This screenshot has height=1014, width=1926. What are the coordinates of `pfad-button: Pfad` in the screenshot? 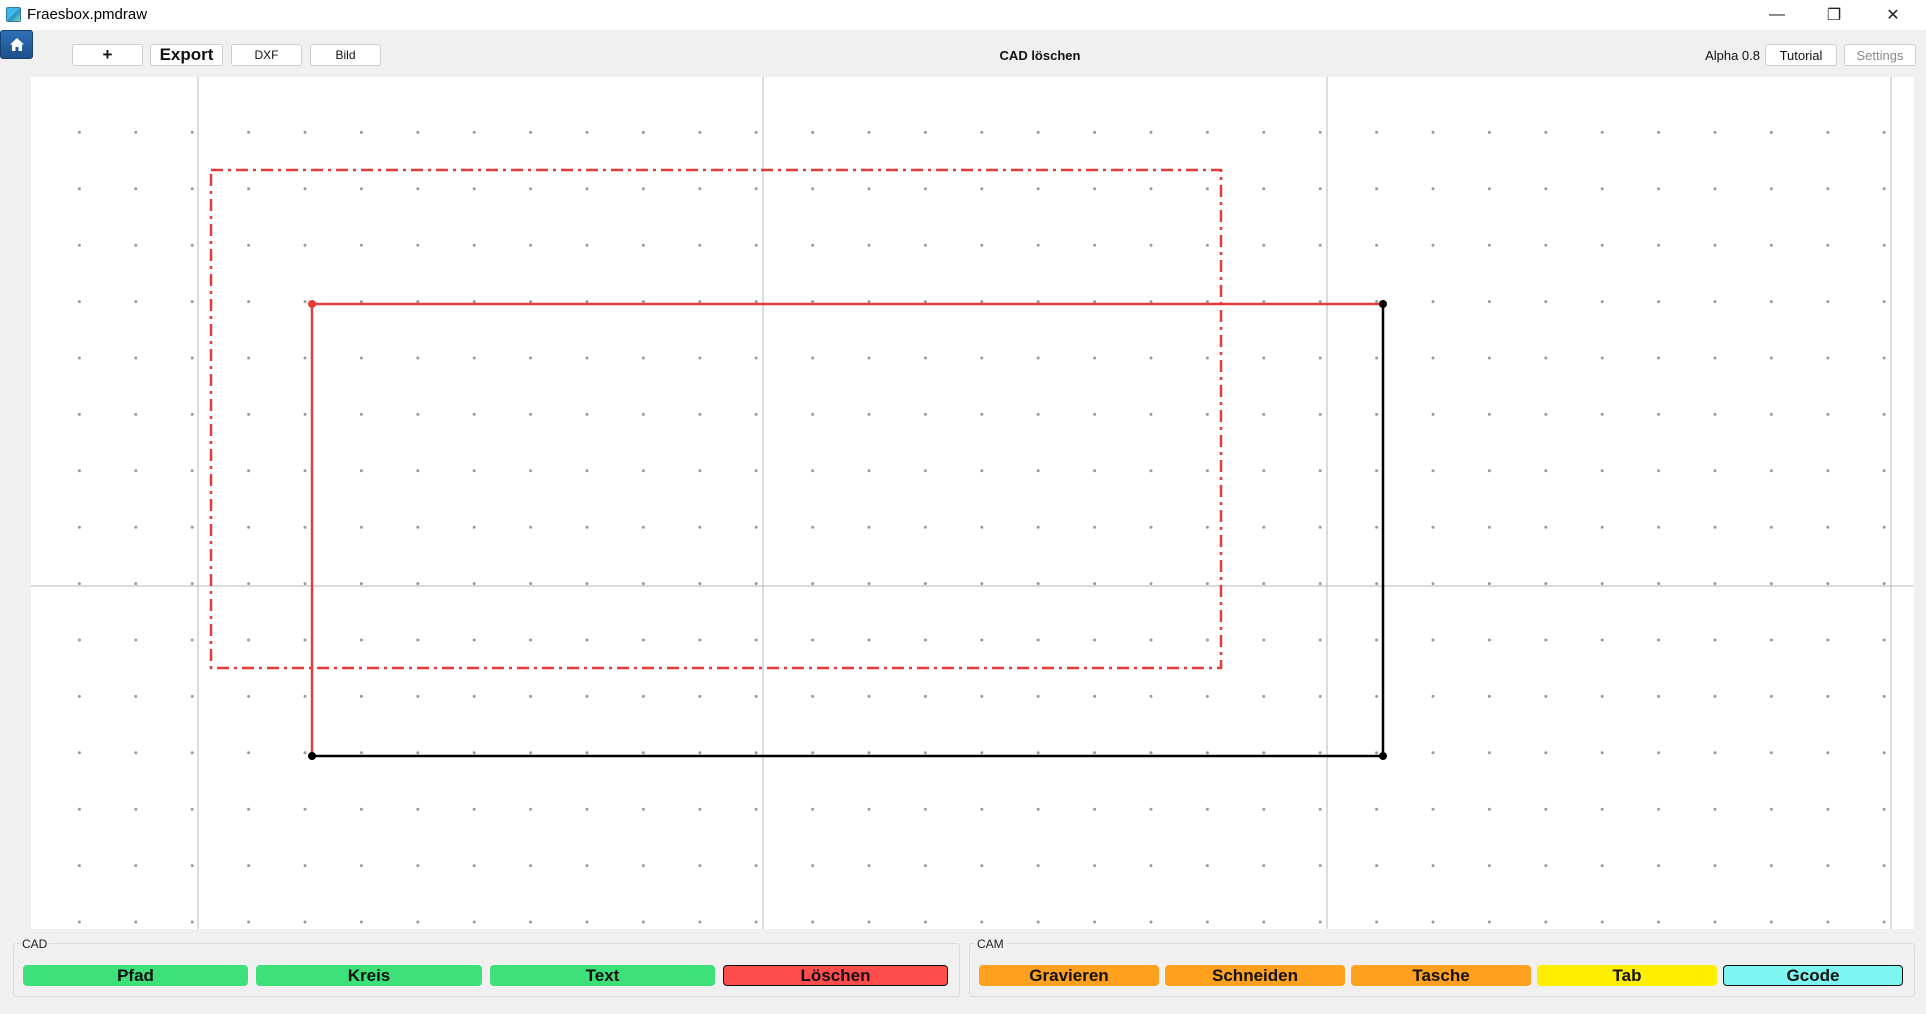 It's located at (135, 975).